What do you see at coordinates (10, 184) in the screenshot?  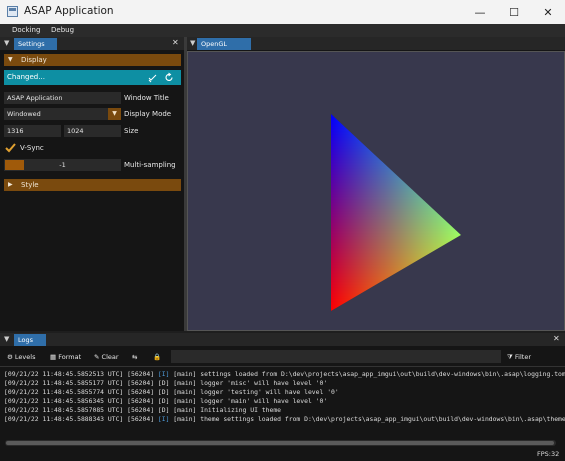 I see `expand-arrow-icon: ▶` at bounding box center [10, 184].